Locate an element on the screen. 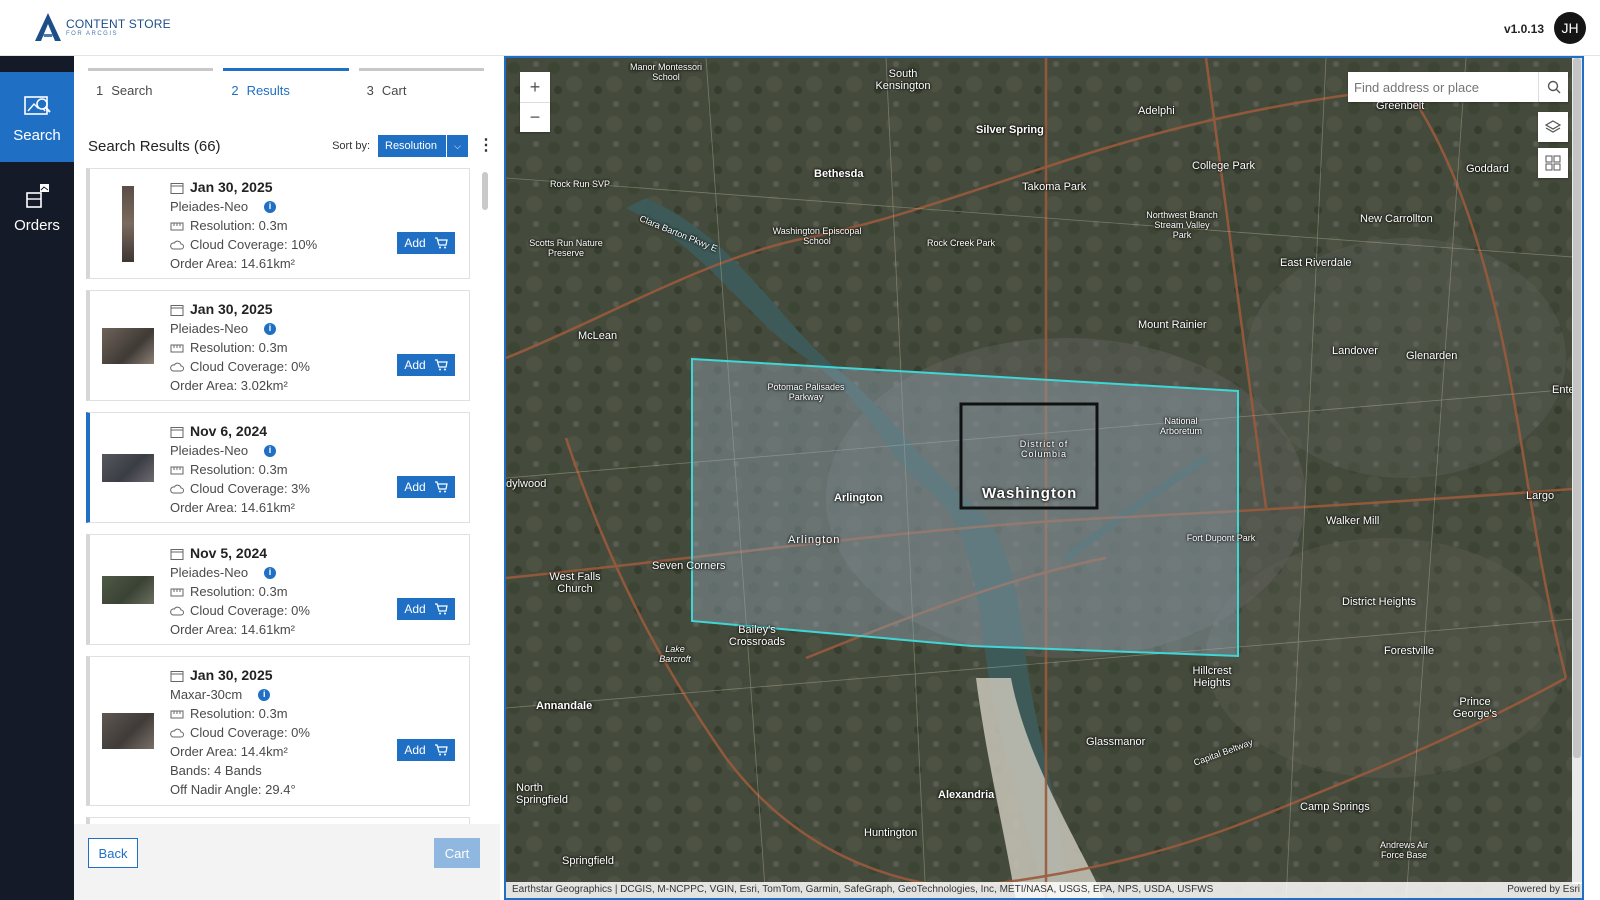  map-scrollbar is located at coordinates (1577, 471).